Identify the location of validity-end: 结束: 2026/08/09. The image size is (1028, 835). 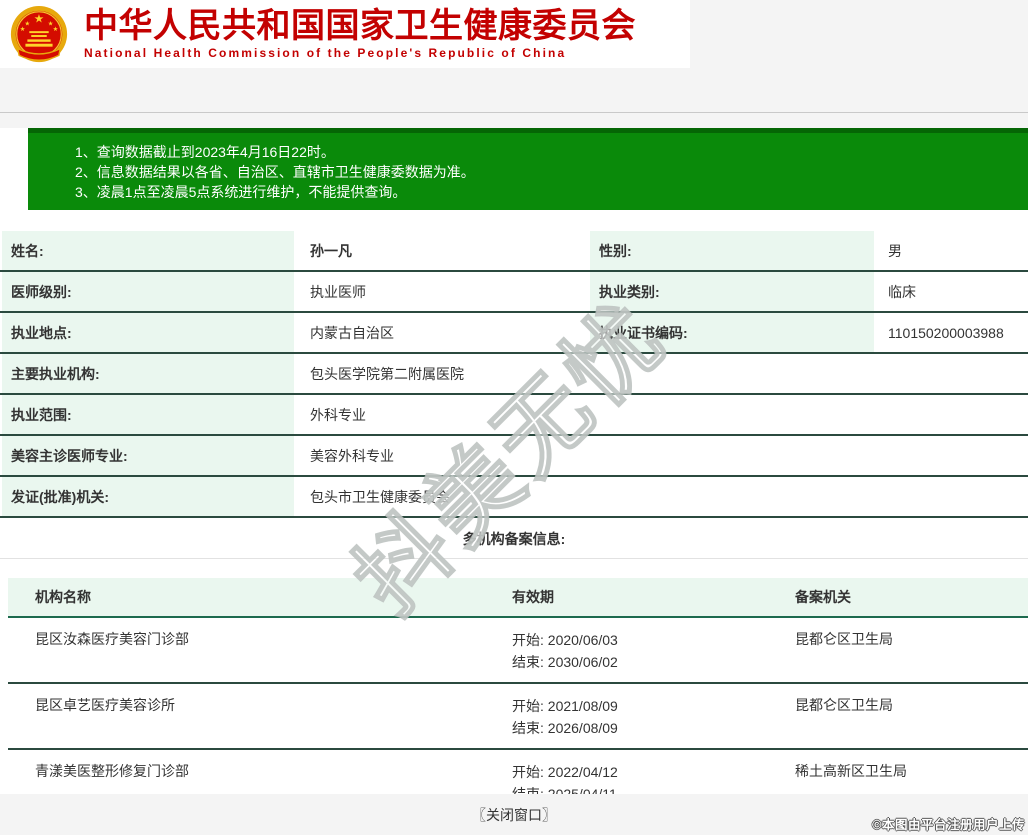
(565, 728).